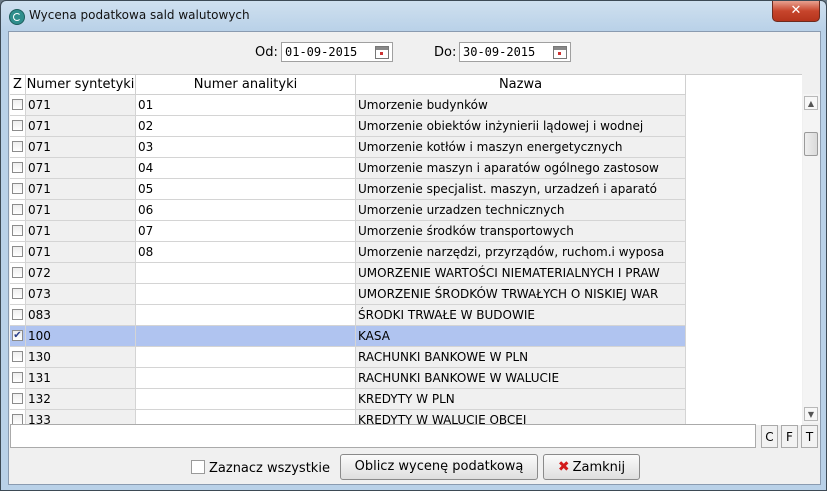 Image resolution: width=827 pixels, height=491 pixels. I want to click on close-button: ✖ Zamknij, so click(591, 467).